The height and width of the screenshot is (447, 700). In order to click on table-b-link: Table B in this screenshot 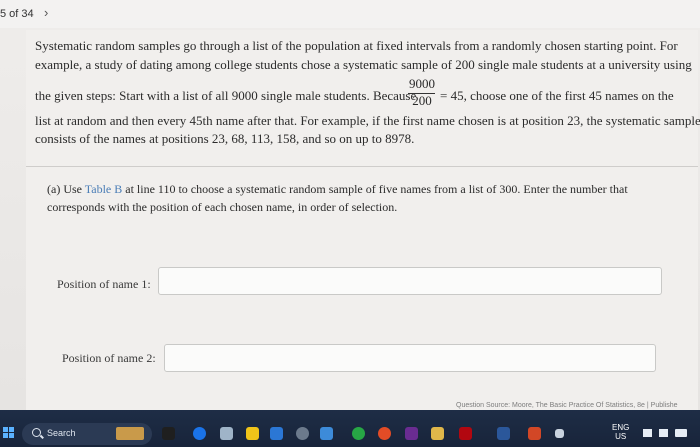, I will do `click(103, 189)`.